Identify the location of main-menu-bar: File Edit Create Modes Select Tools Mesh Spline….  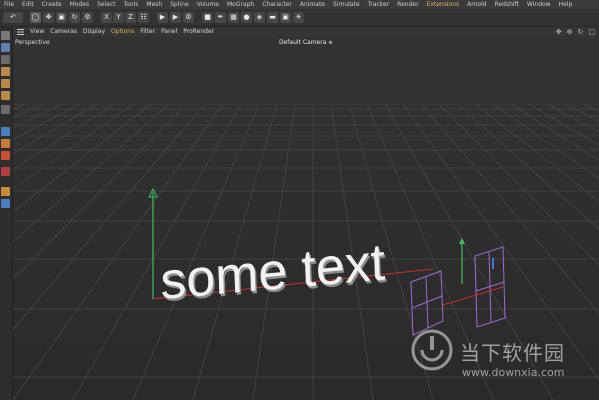
(299, 4).